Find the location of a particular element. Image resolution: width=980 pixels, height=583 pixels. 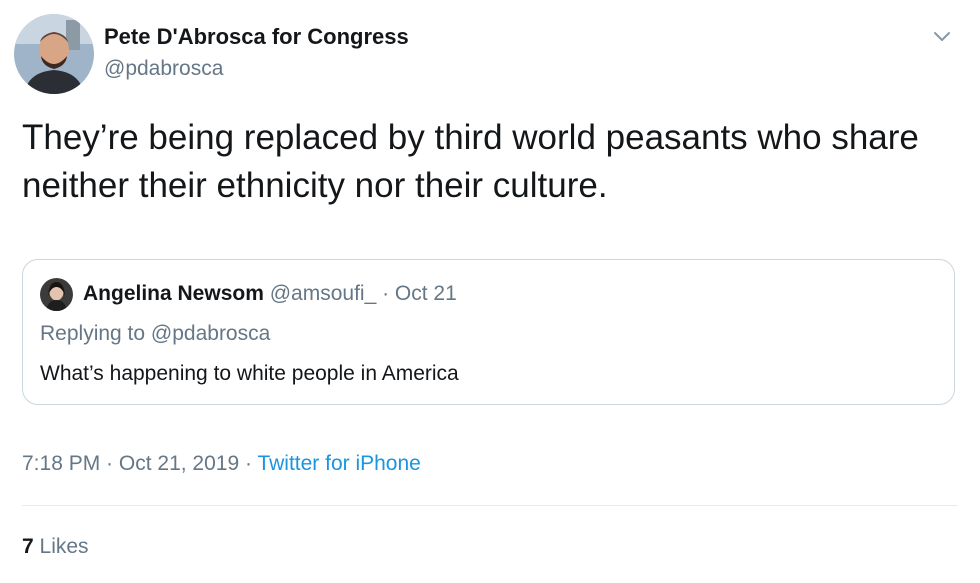

replying-to: Replying to @pdabrosca is located at coordinates (155, 334).